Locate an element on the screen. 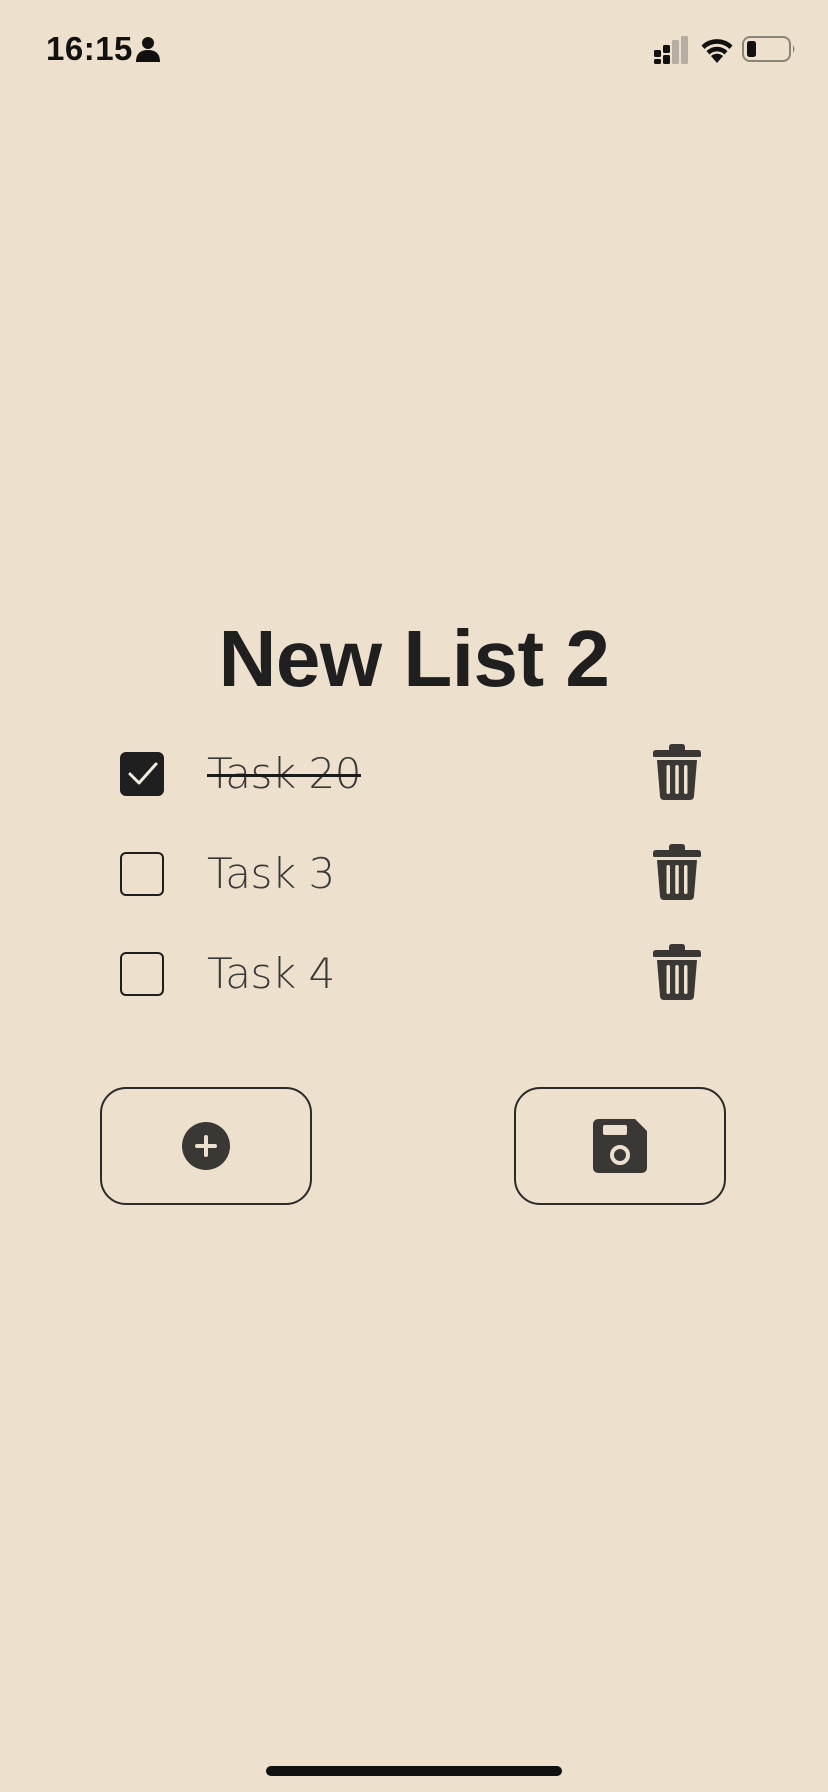  person-icon is located at coordinates (148, 49).